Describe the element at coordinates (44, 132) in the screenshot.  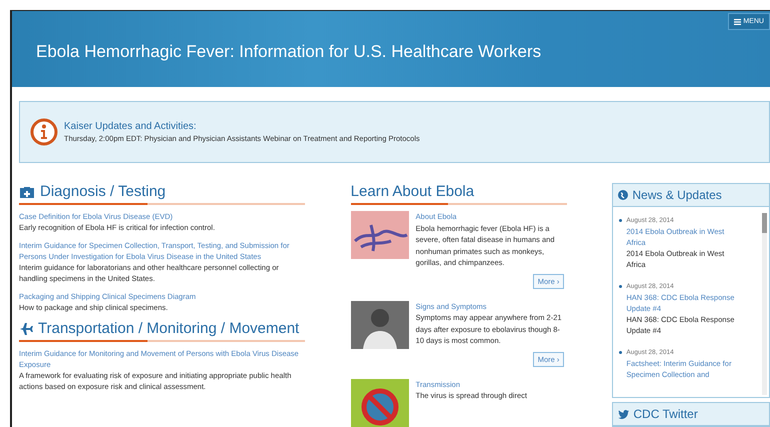
I see `info-icon` at that location.